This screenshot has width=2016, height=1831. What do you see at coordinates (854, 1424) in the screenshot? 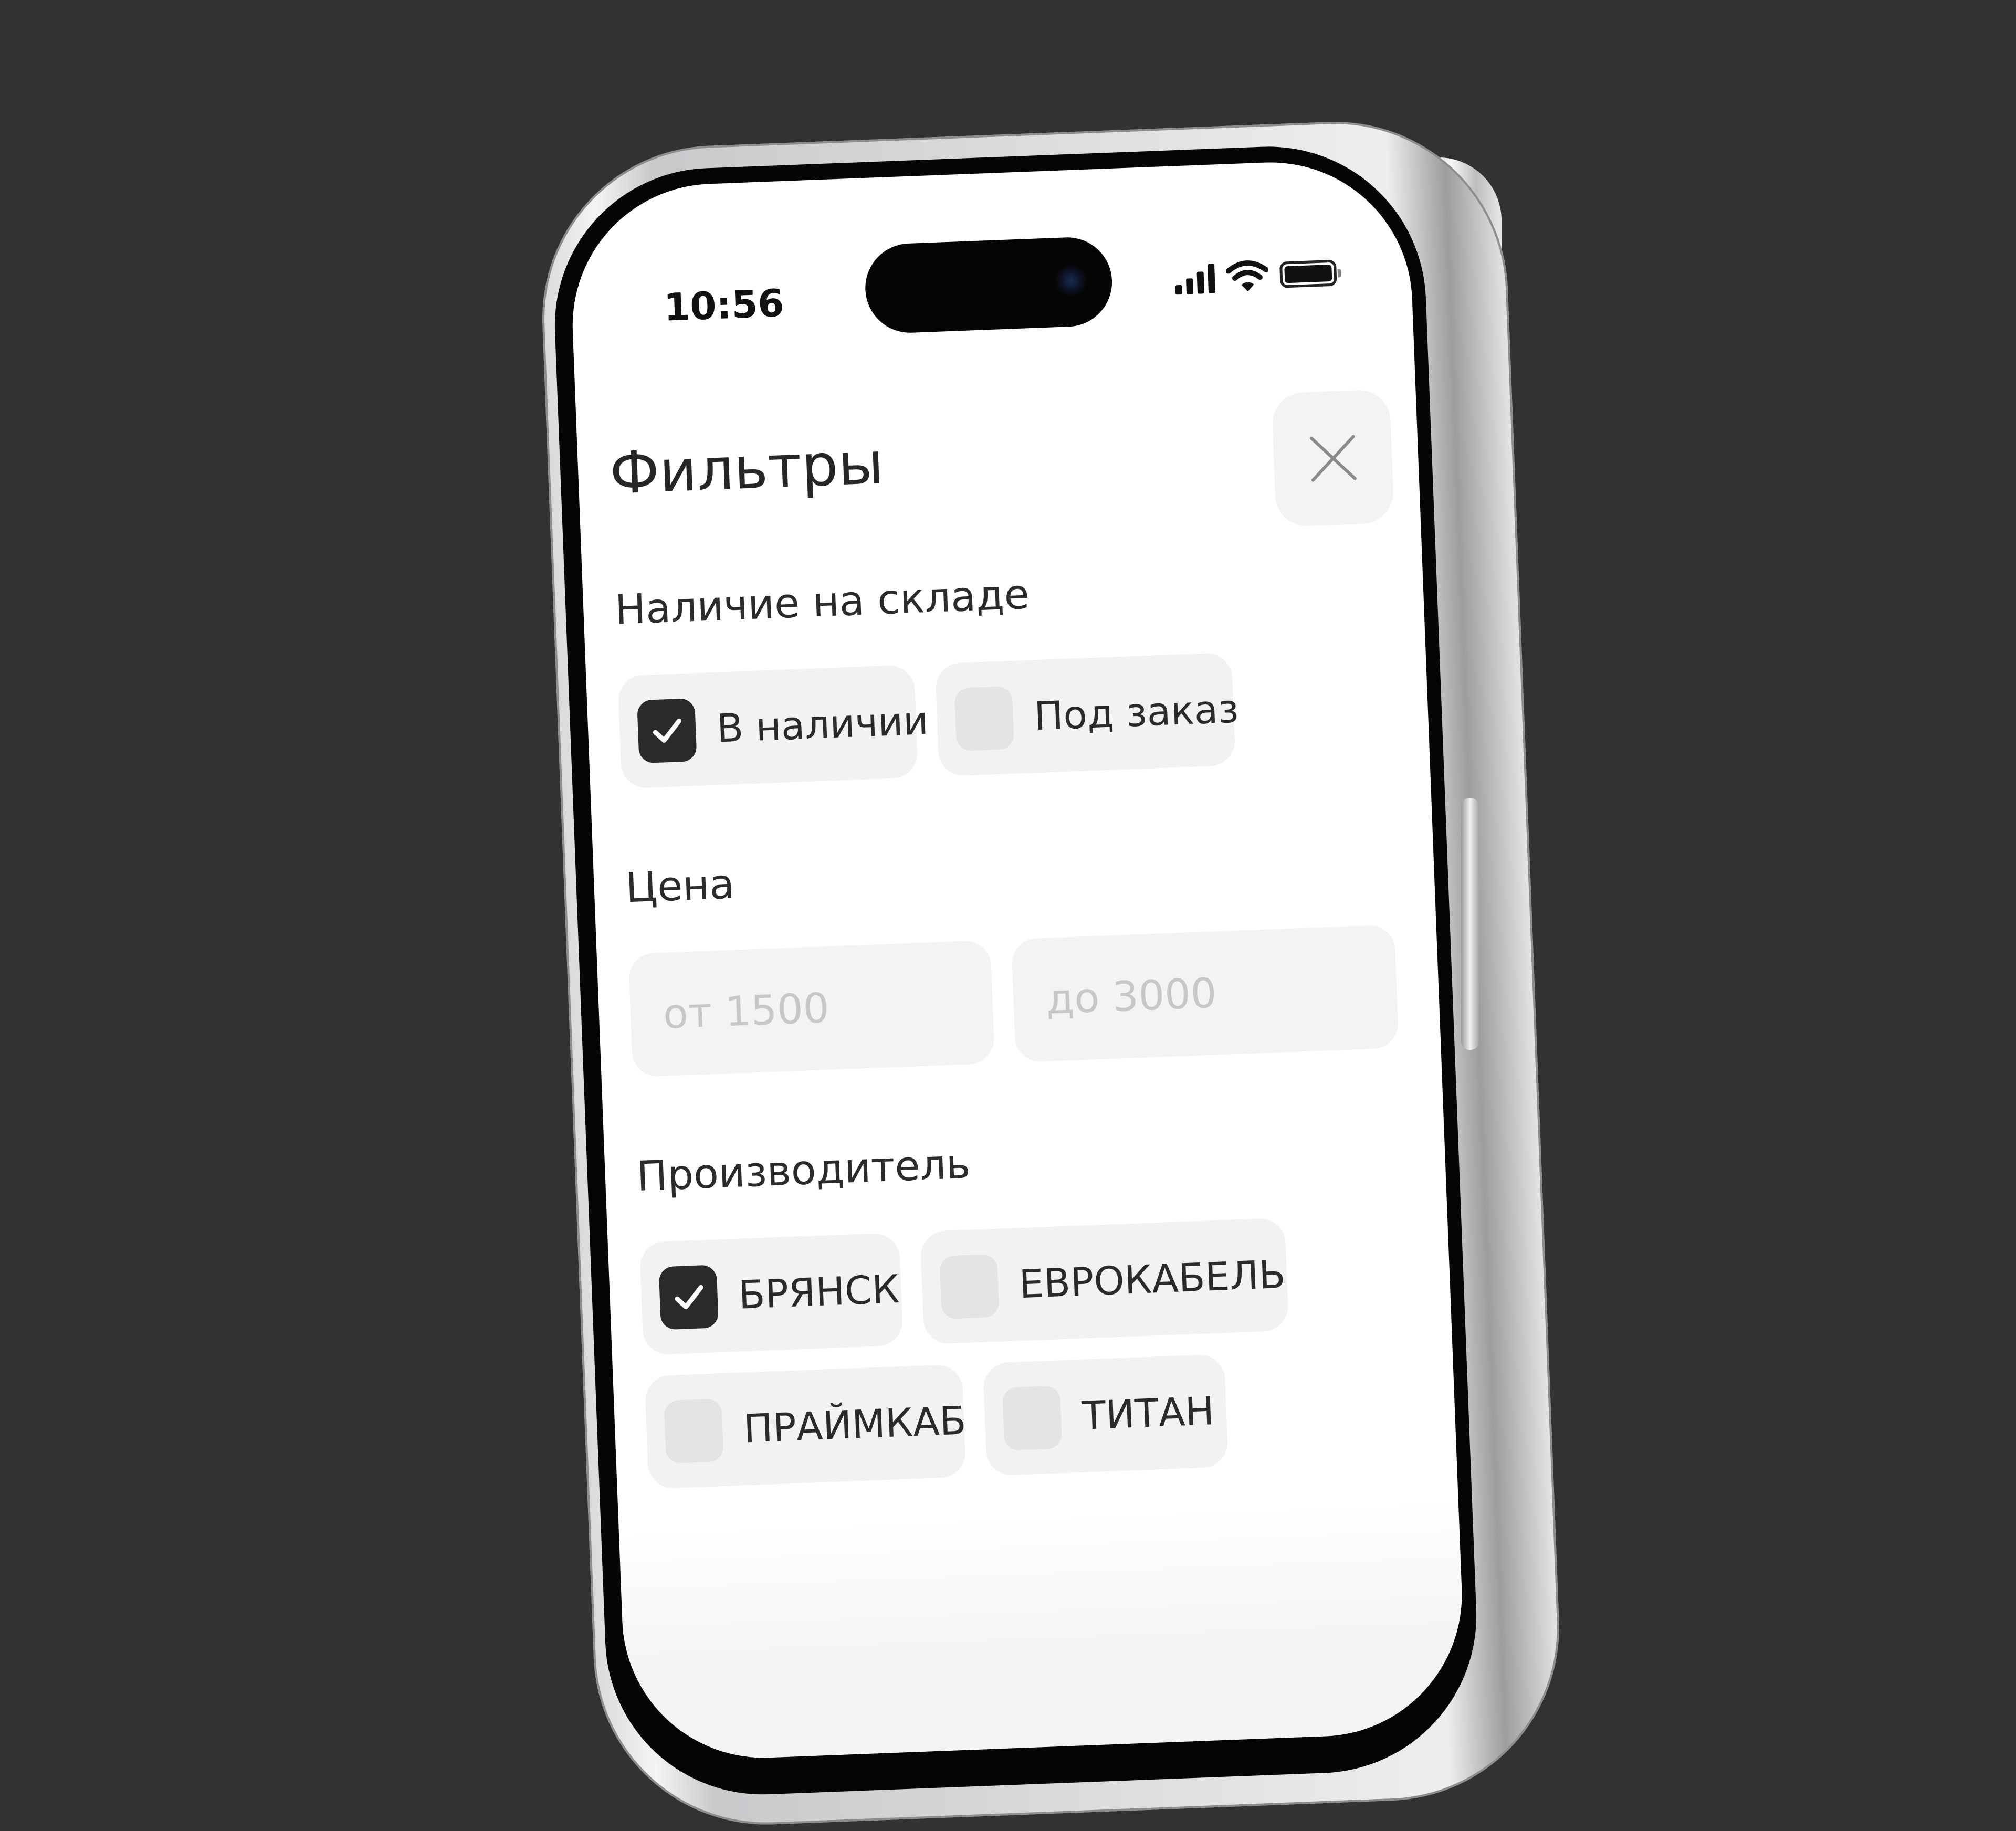
I see `manufacturer-option-label: ПРАЙМКАБ` at bounding box center [854, 1424].